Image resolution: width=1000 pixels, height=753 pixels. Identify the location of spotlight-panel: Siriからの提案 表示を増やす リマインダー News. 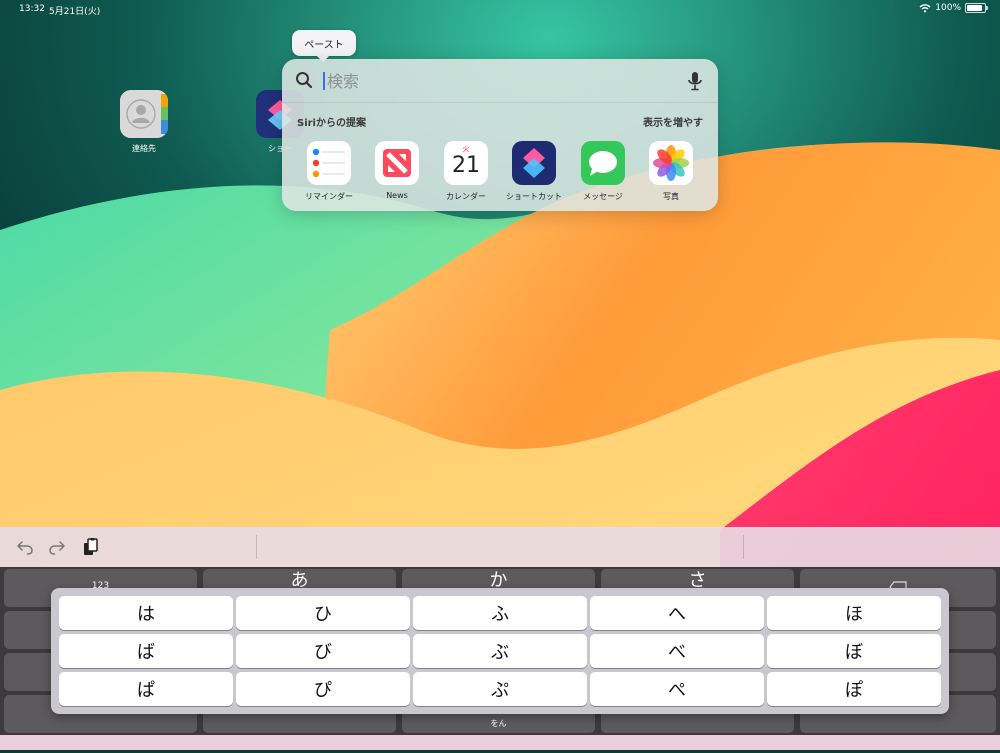
(500, 135).